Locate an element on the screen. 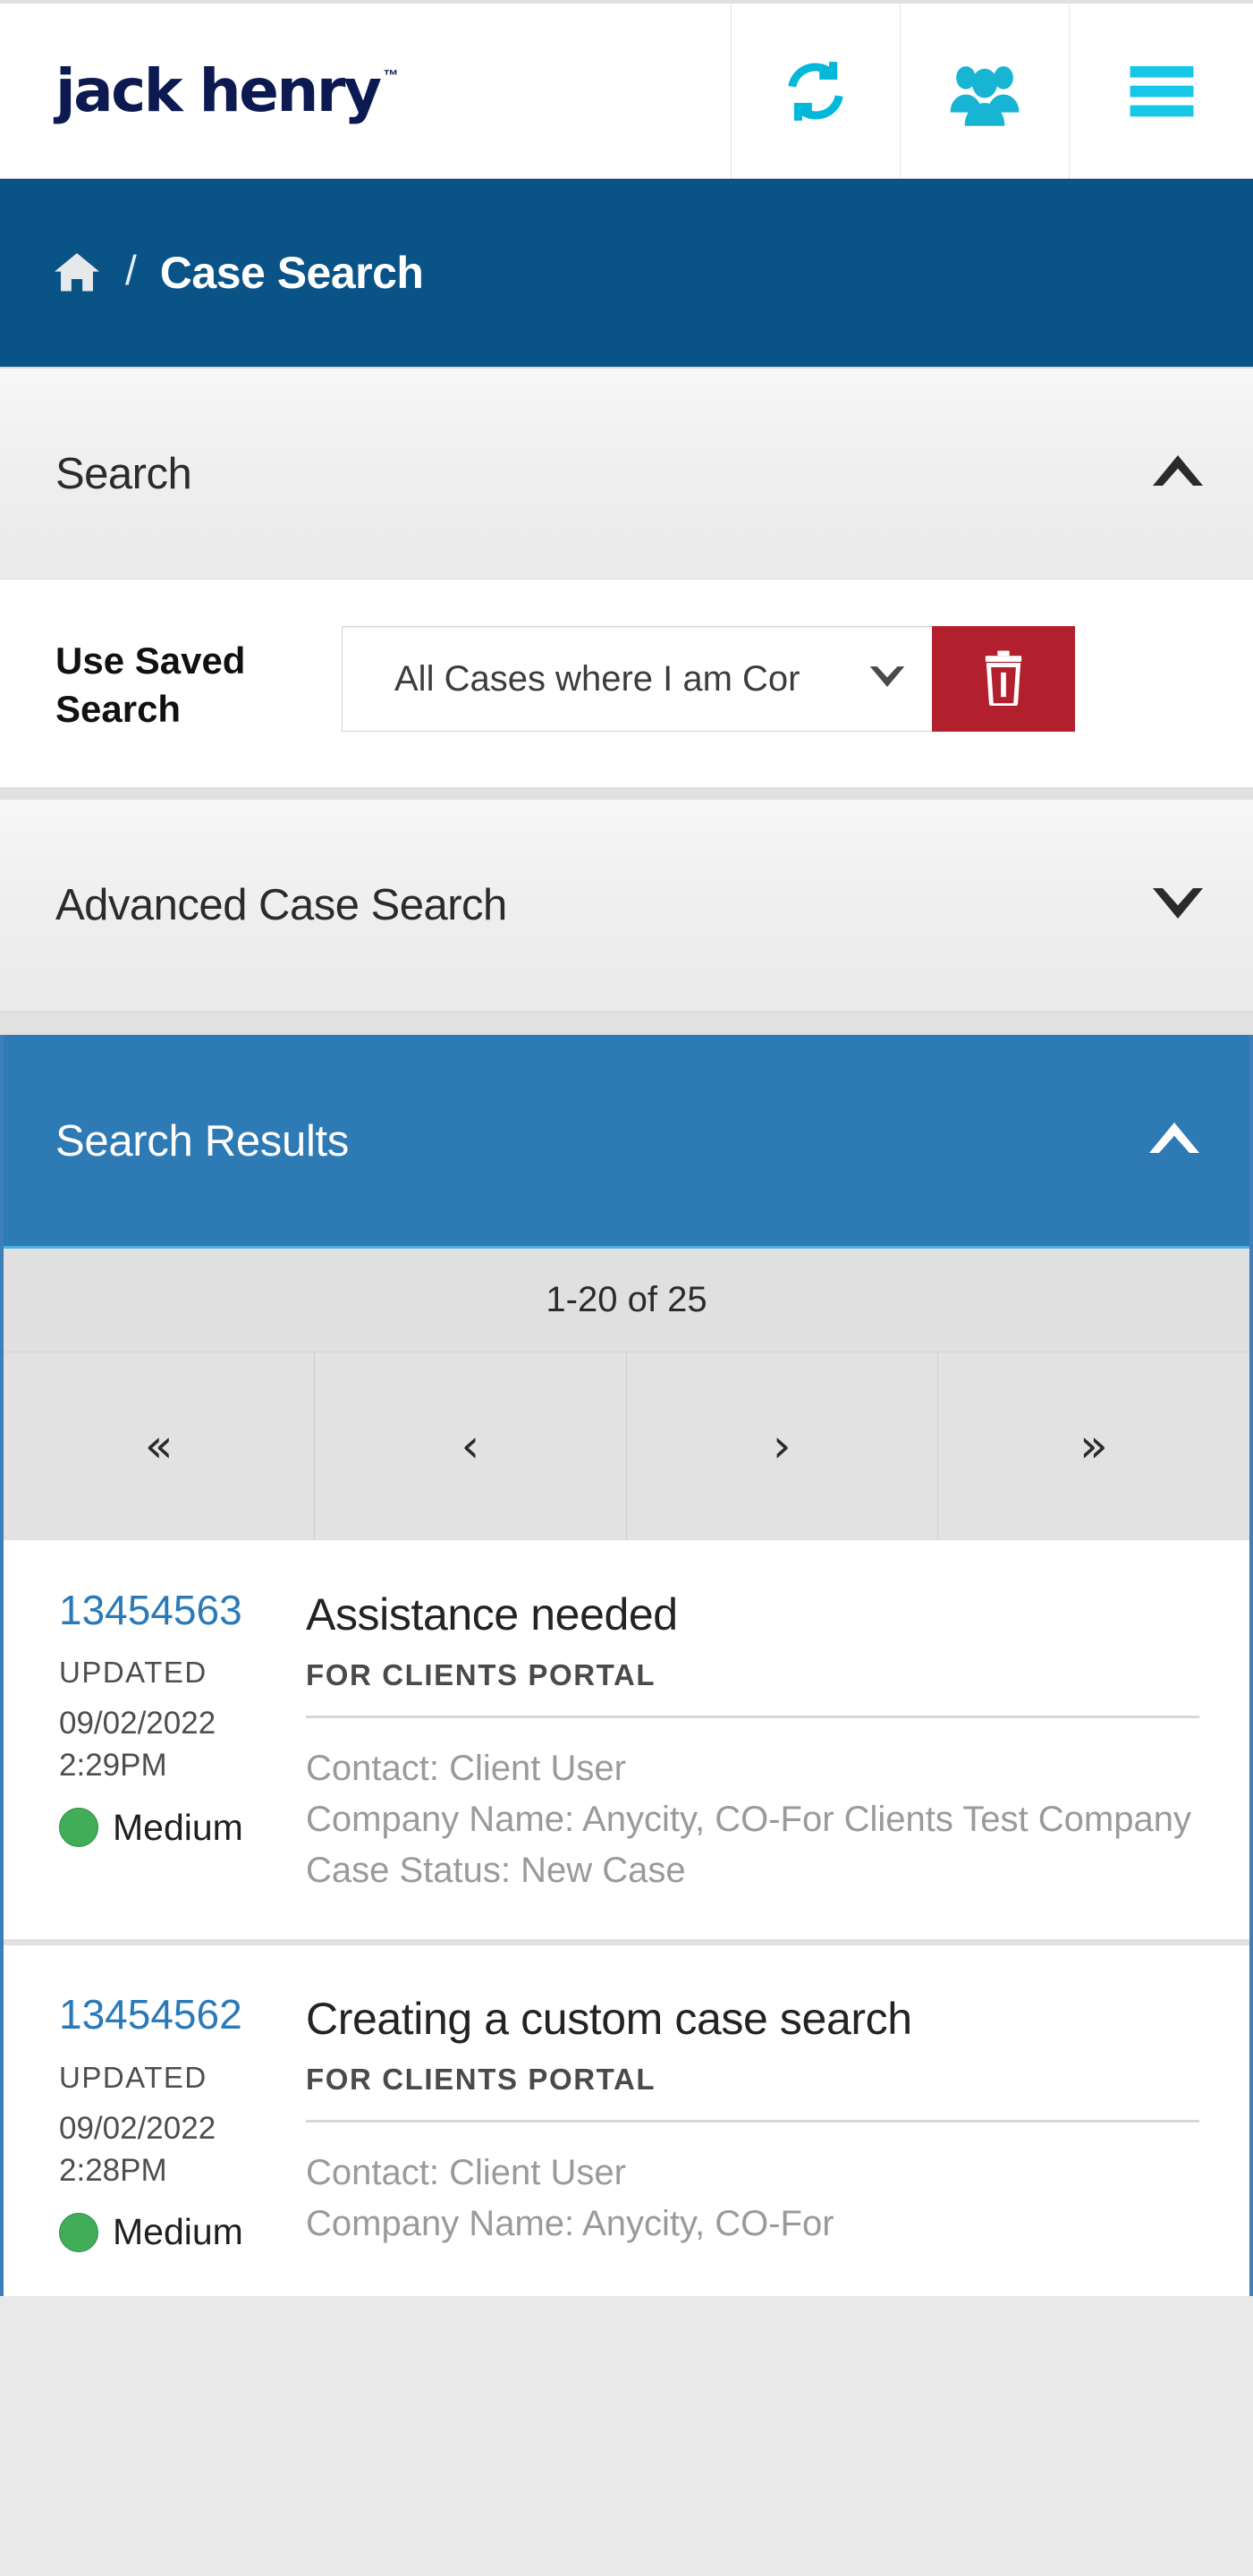  app-header: jack henry ™ is located at coordinates (626, 89).